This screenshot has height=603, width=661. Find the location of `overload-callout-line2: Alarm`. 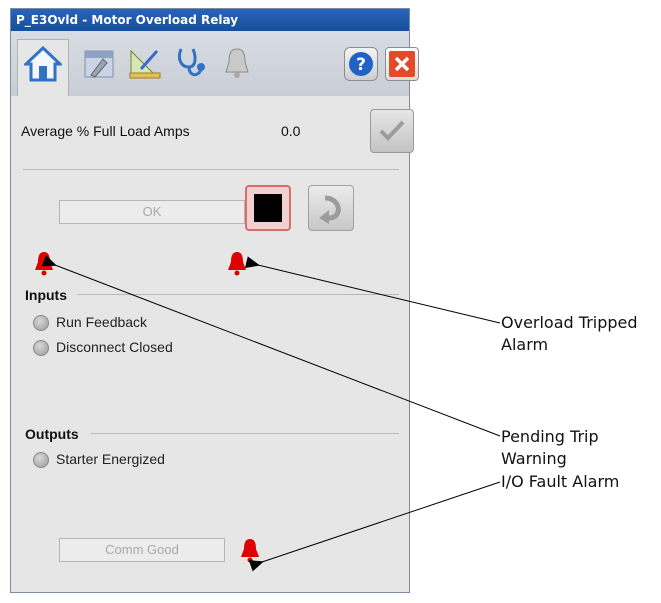

overload-callout-line2: Alarm is located at coordinates (525, 344).